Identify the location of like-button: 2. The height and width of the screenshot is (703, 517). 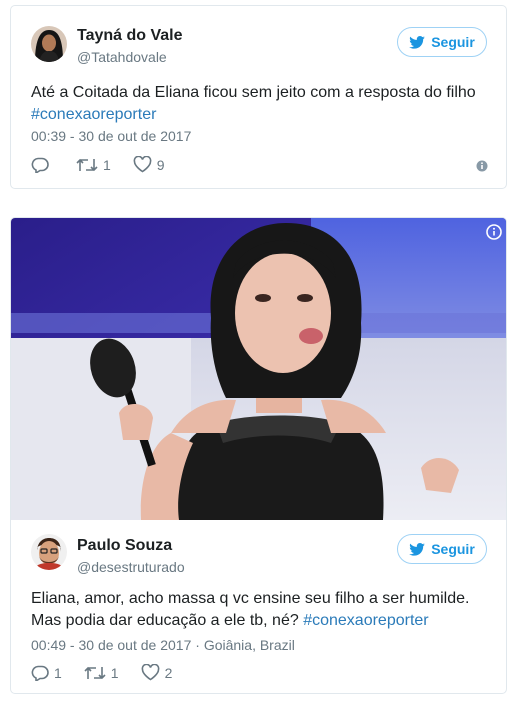
(157, 672).